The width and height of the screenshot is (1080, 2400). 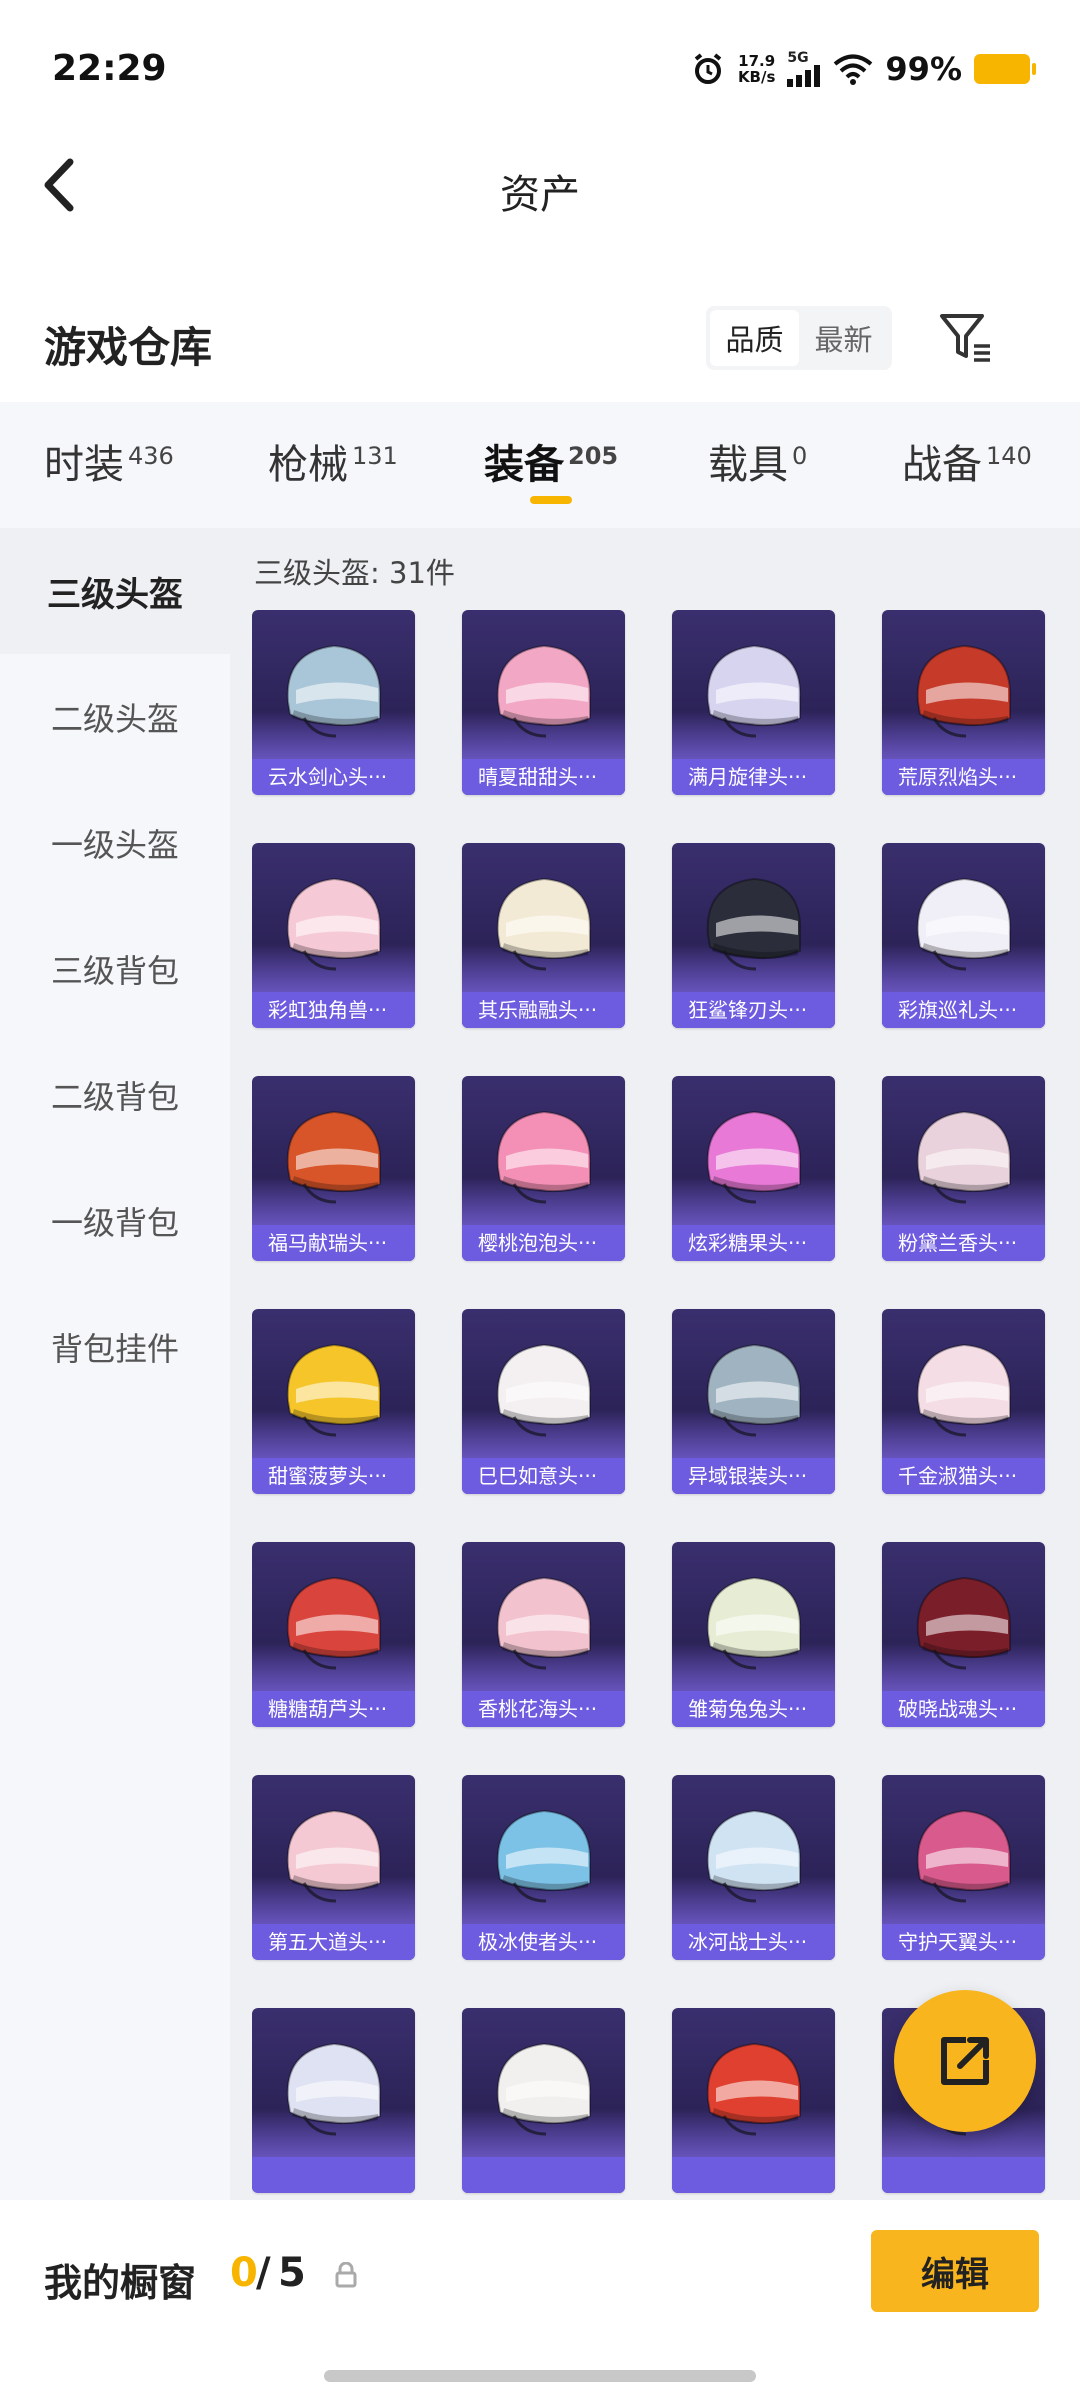 I want to click on helmet-item-card: 其乐融融头···, so click(x=543, y=935).